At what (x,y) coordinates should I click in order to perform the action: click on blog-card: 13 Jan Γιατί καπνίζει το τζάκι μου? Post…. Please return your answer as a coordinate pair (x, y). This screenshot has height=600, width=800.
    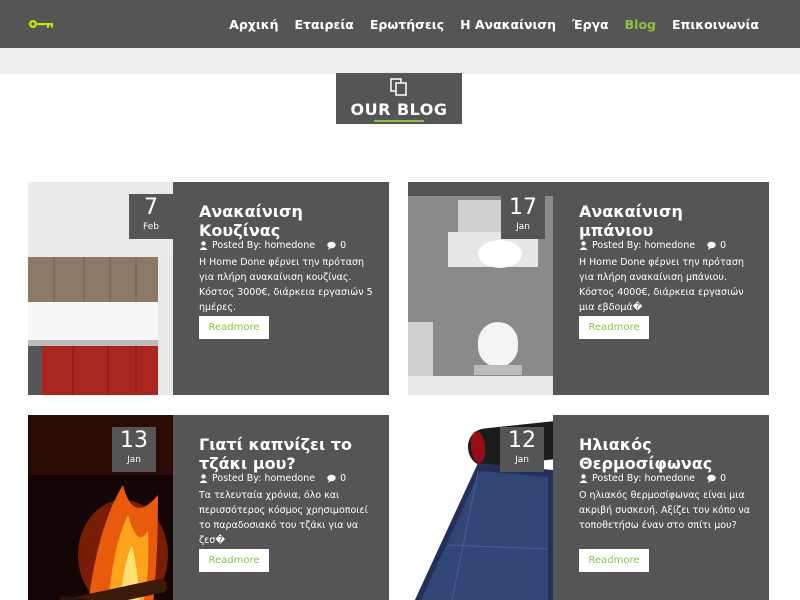
    Looking at the image, I should click on (208, 507).